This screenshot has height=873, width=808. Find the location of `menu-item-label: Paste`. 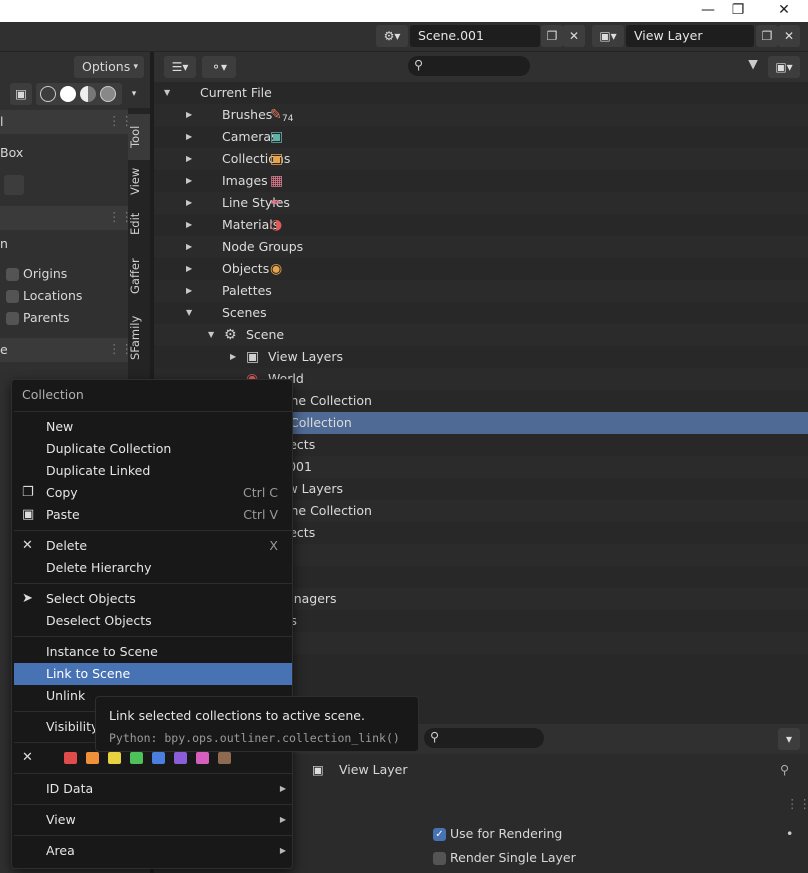

menu-item-label: Paste is located at coordinates (63, 514).